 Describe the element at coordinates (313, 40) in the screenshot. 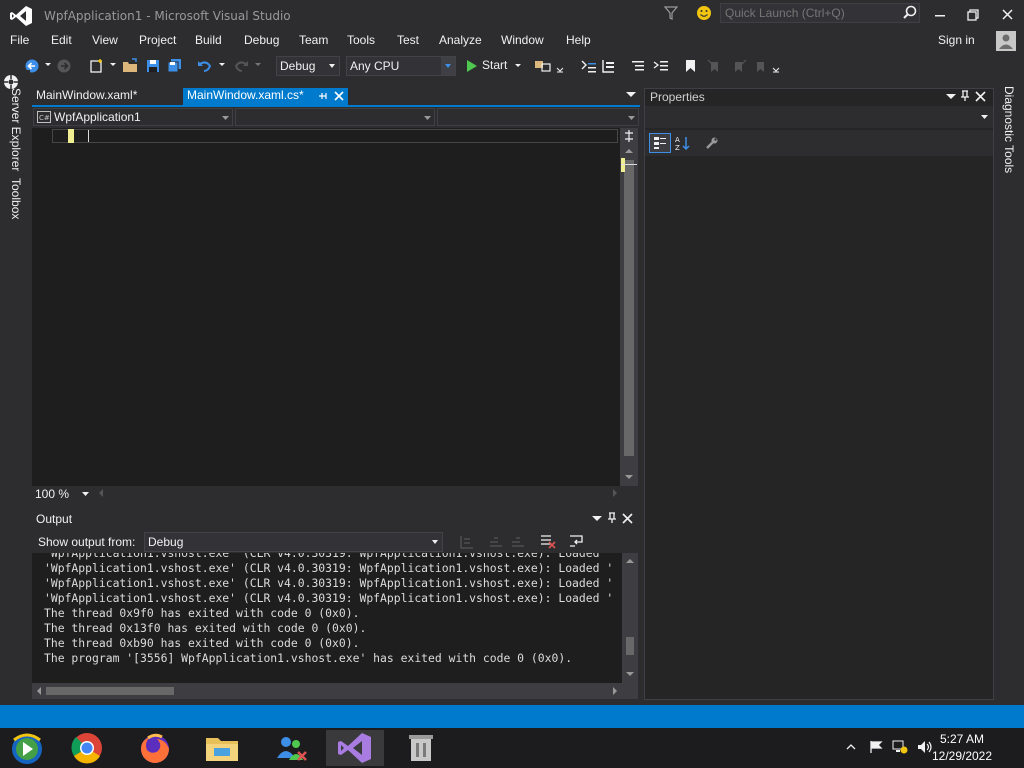

I see `menu-team: Team` at that location.